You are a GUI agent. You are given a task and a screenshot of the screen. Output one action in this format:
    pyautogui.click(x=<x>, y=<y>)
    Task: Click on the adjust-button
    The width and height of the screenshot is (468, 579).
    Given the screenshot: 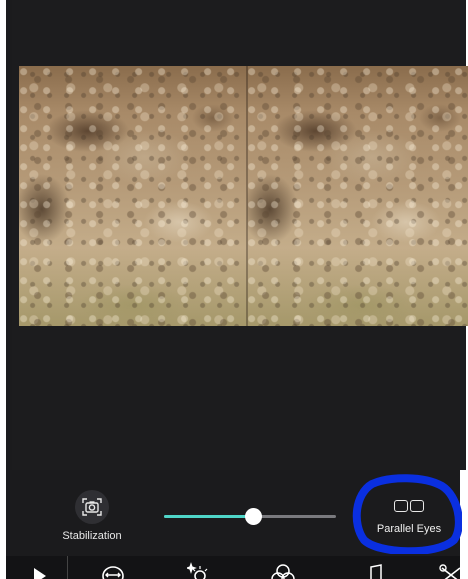 What is the action you would take?
    pyautogui.click(x=200, y=570)
    